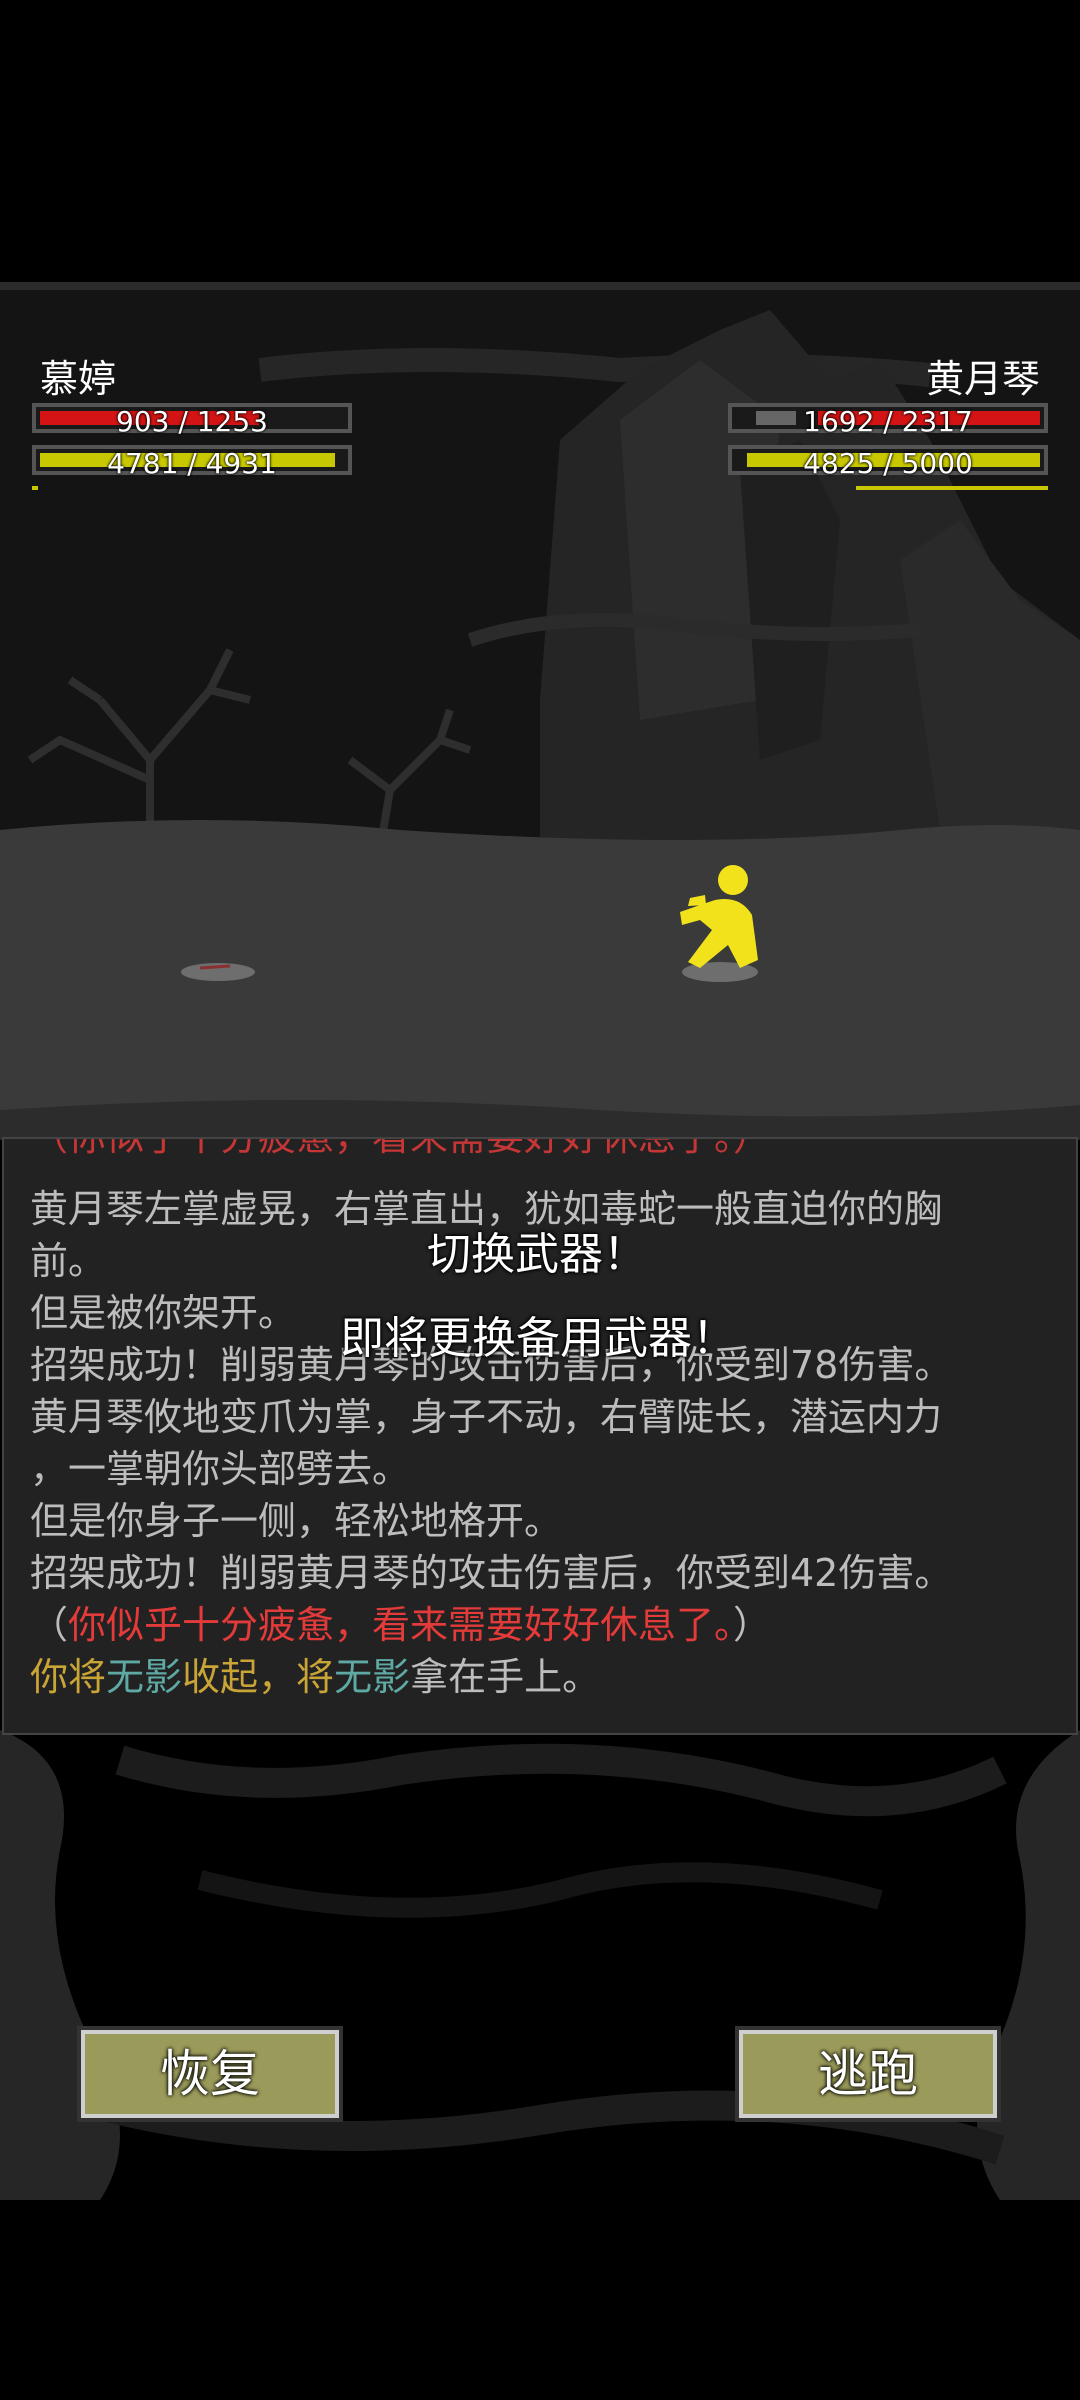 The width and height of the screenshot is (1080, 2400). I want to click on enemy-mp-bar: 4825 / 5000, so click(888, 462).